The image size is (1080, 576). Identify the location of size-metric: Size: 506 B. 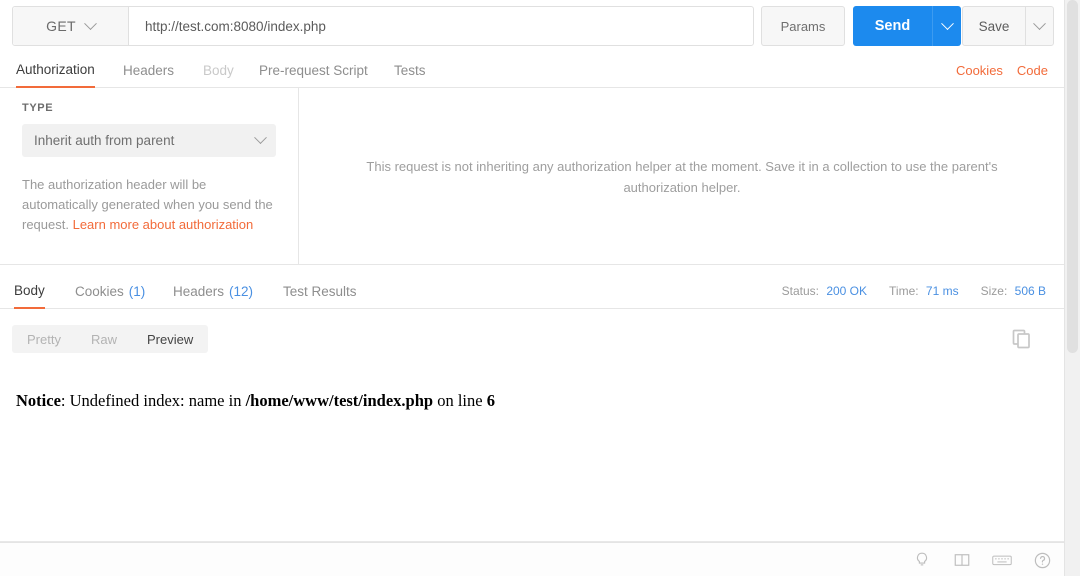
(1013, 291).